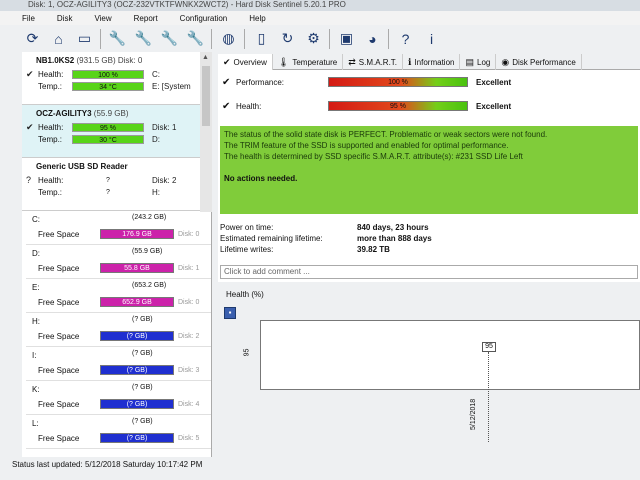  Describe the element at coordinates (65, 18) in the screenshot. I see `menu-disk: Disk` at that location.